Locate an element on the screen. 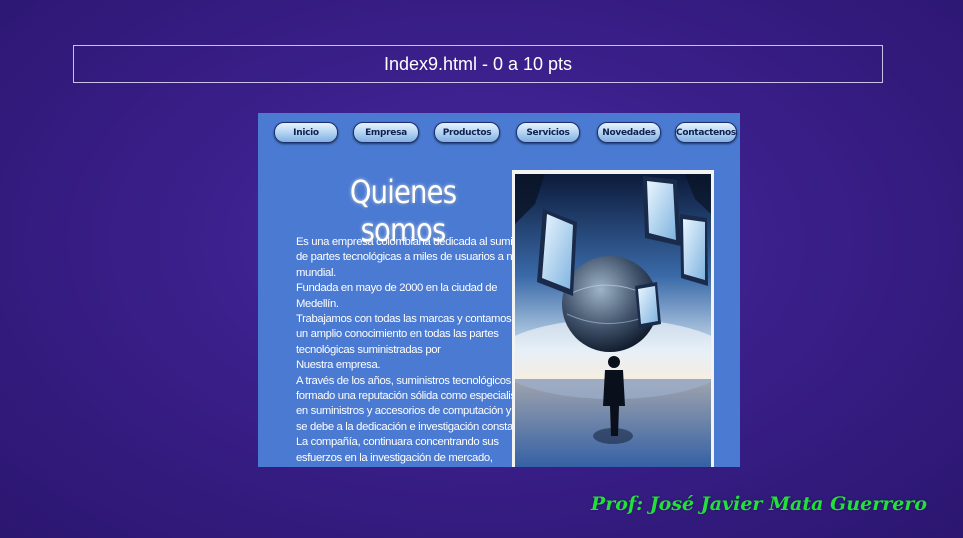 The image size is (963, 538). slide-title: Index9.html - 0 a 10 pts is located at coordinates (478, 63).